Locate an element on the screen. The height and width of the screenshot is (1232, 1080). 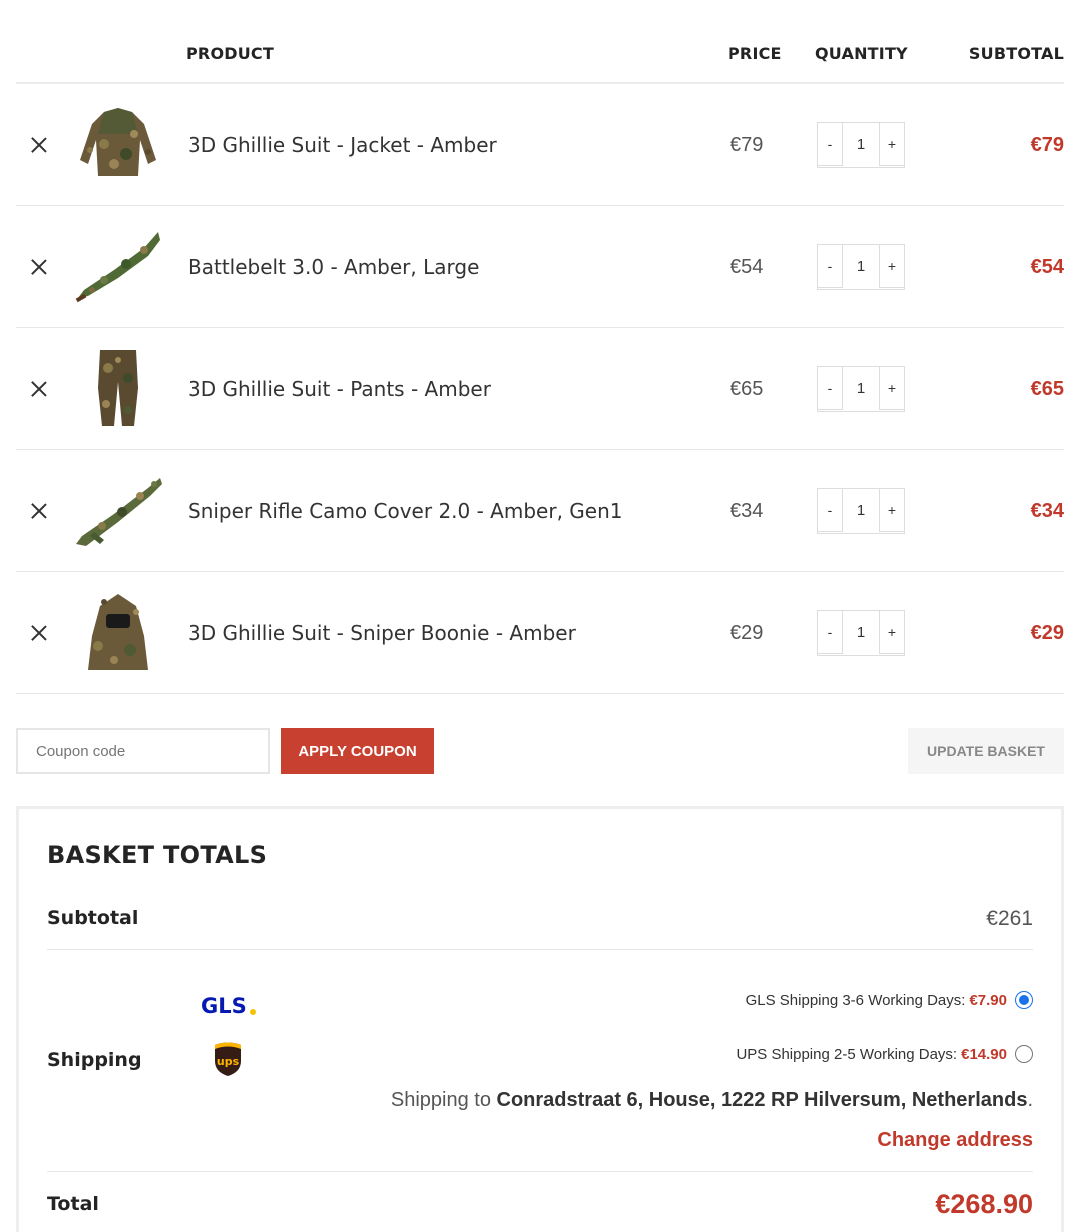
shipping-option-ups: UPS Shipping 2-5 Working Days: €14.90 is located at coordinates (884, 1054).